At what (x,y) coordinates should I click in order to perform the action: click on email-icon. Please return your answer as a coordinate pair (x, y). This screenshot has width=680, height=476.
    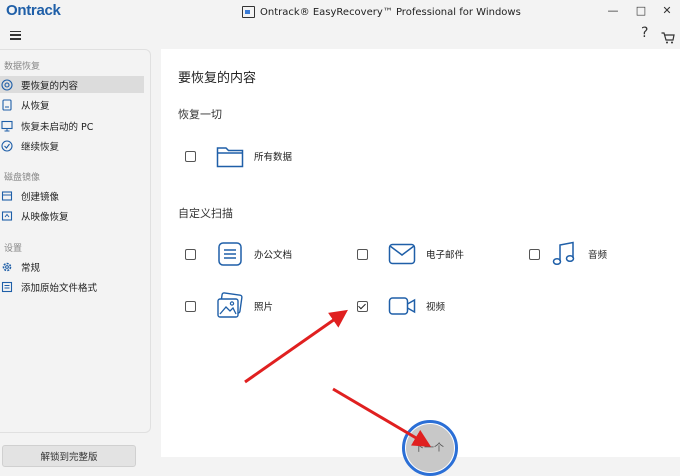
    Looking at the image, I should click on (402, 254).